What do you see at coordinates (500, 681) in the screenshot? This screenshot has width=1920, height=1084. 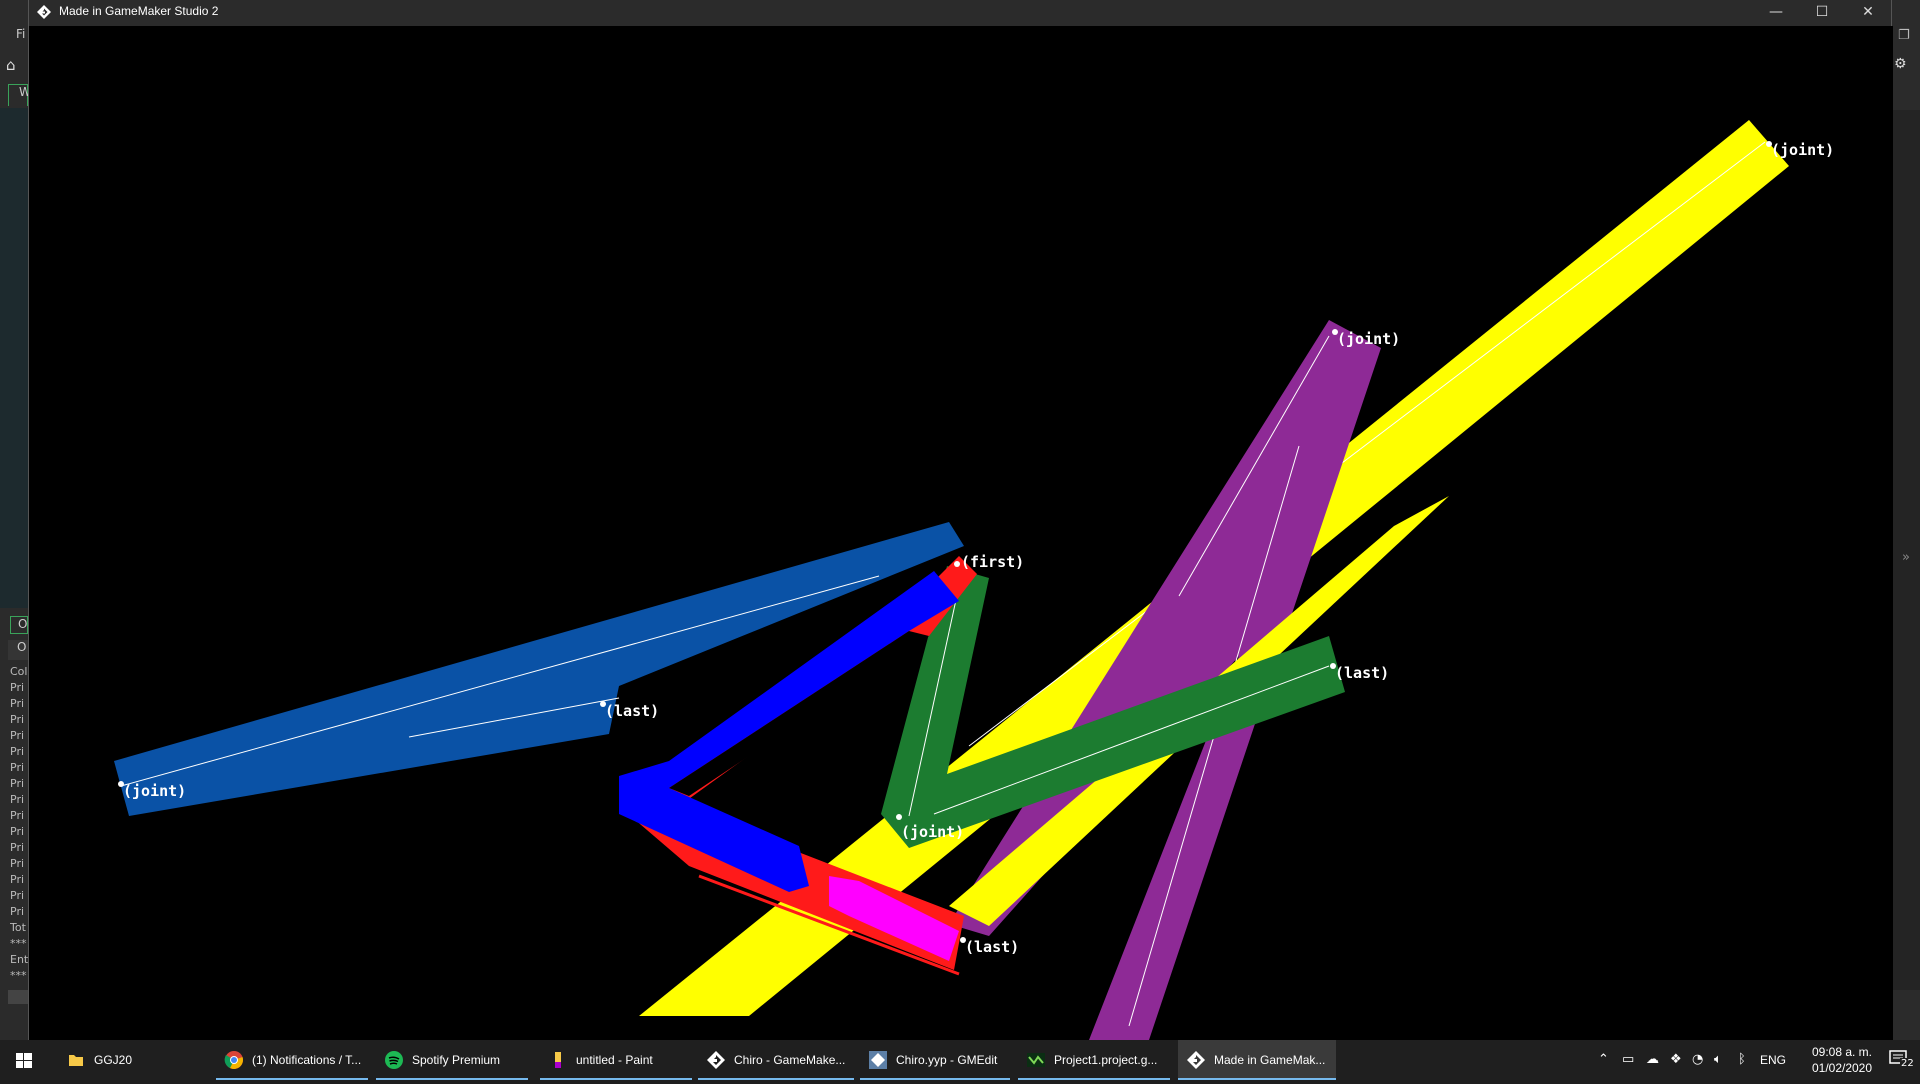 I see `lightblue-limb-bone` at bounding box center [500, 681].